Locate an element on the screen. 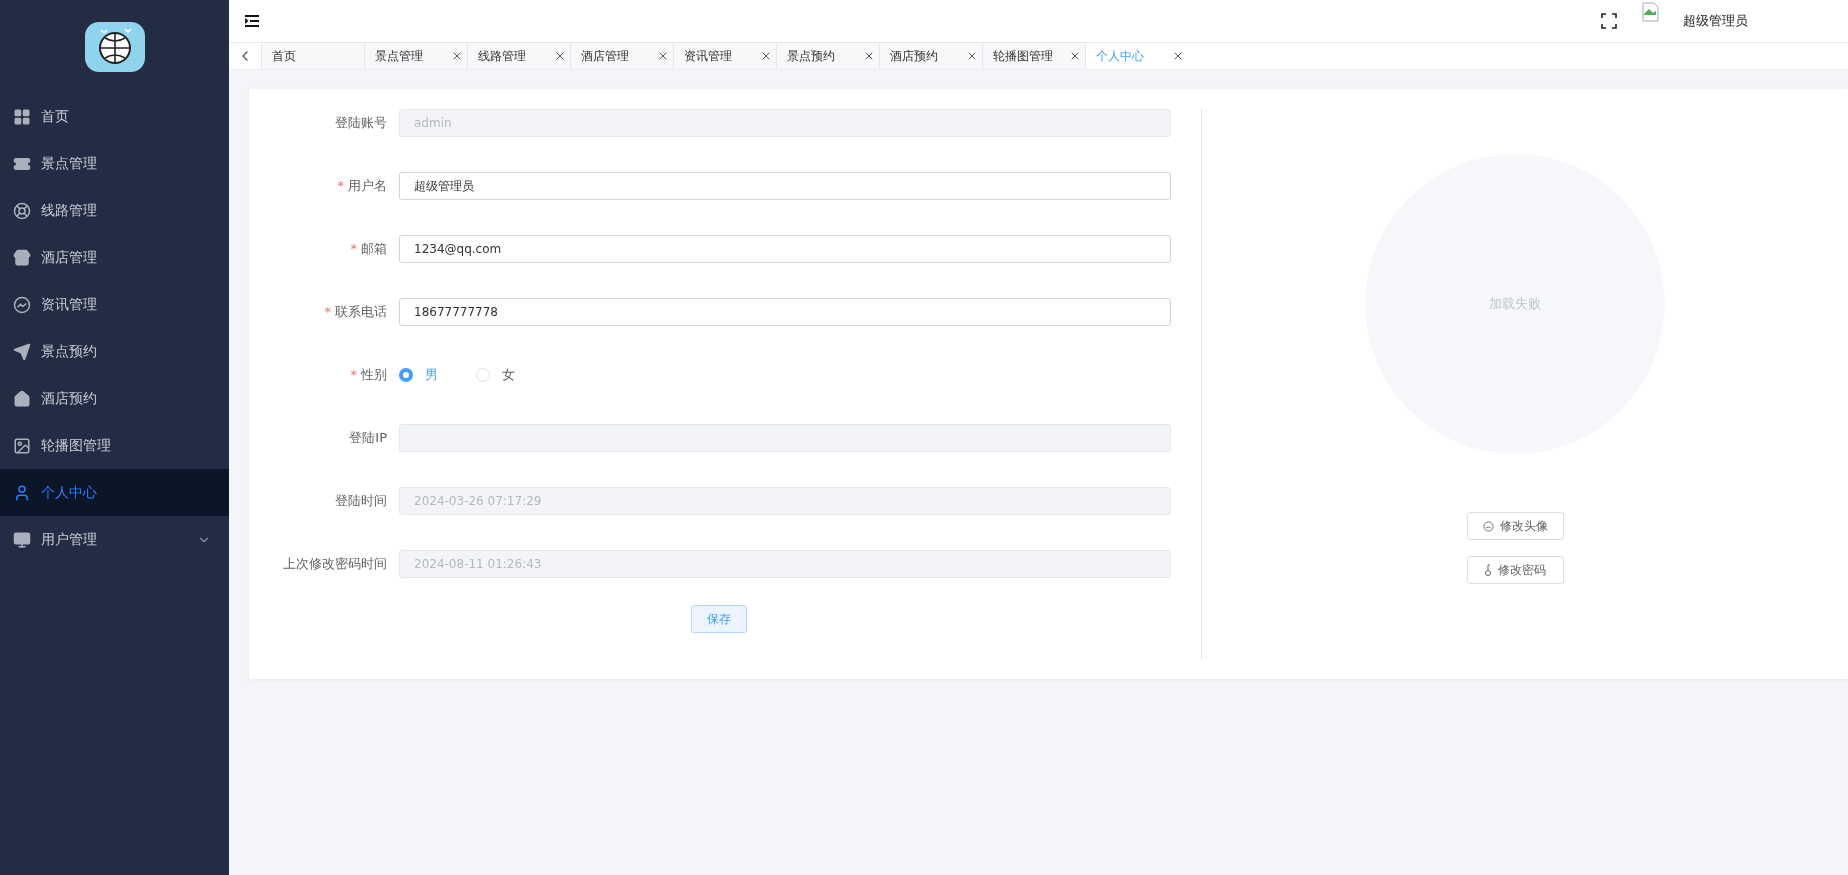 The image size is (1848, 875). profile-button: 修改密码 is located at coordinates (1515, 570).